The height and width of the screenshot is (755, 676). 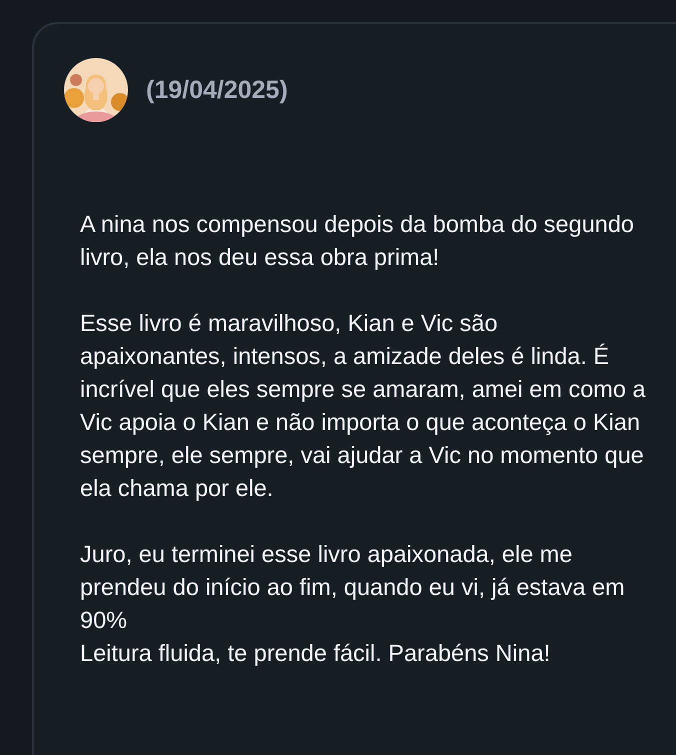 What do you see at coordinates (217, 90) in the screenshot?
I see `review-date: (19/04/2025)` at bounding box center [217, 90].